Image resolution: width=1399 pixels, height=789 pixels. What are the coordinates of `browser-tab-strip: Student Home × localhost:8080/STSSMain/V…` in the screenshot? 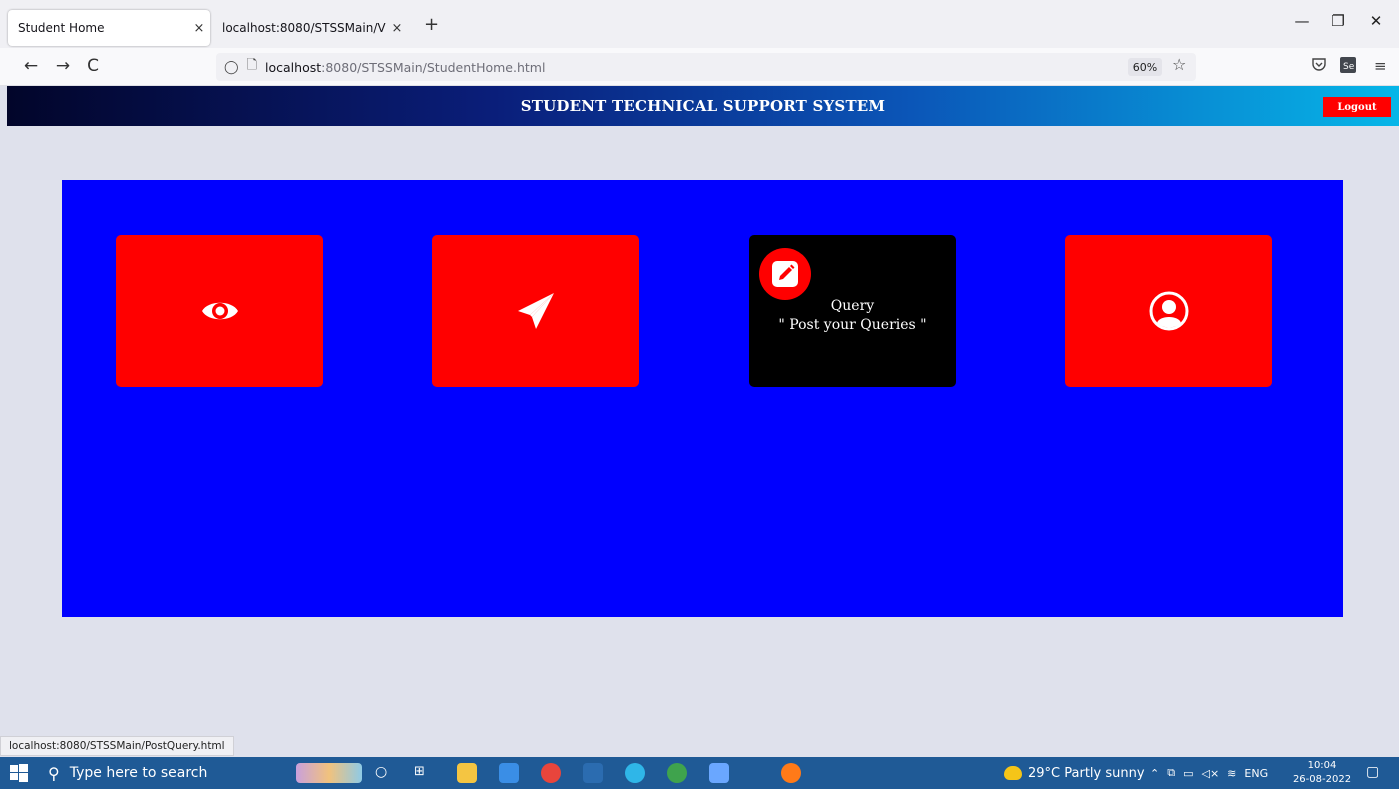 It's located at (699, 24).